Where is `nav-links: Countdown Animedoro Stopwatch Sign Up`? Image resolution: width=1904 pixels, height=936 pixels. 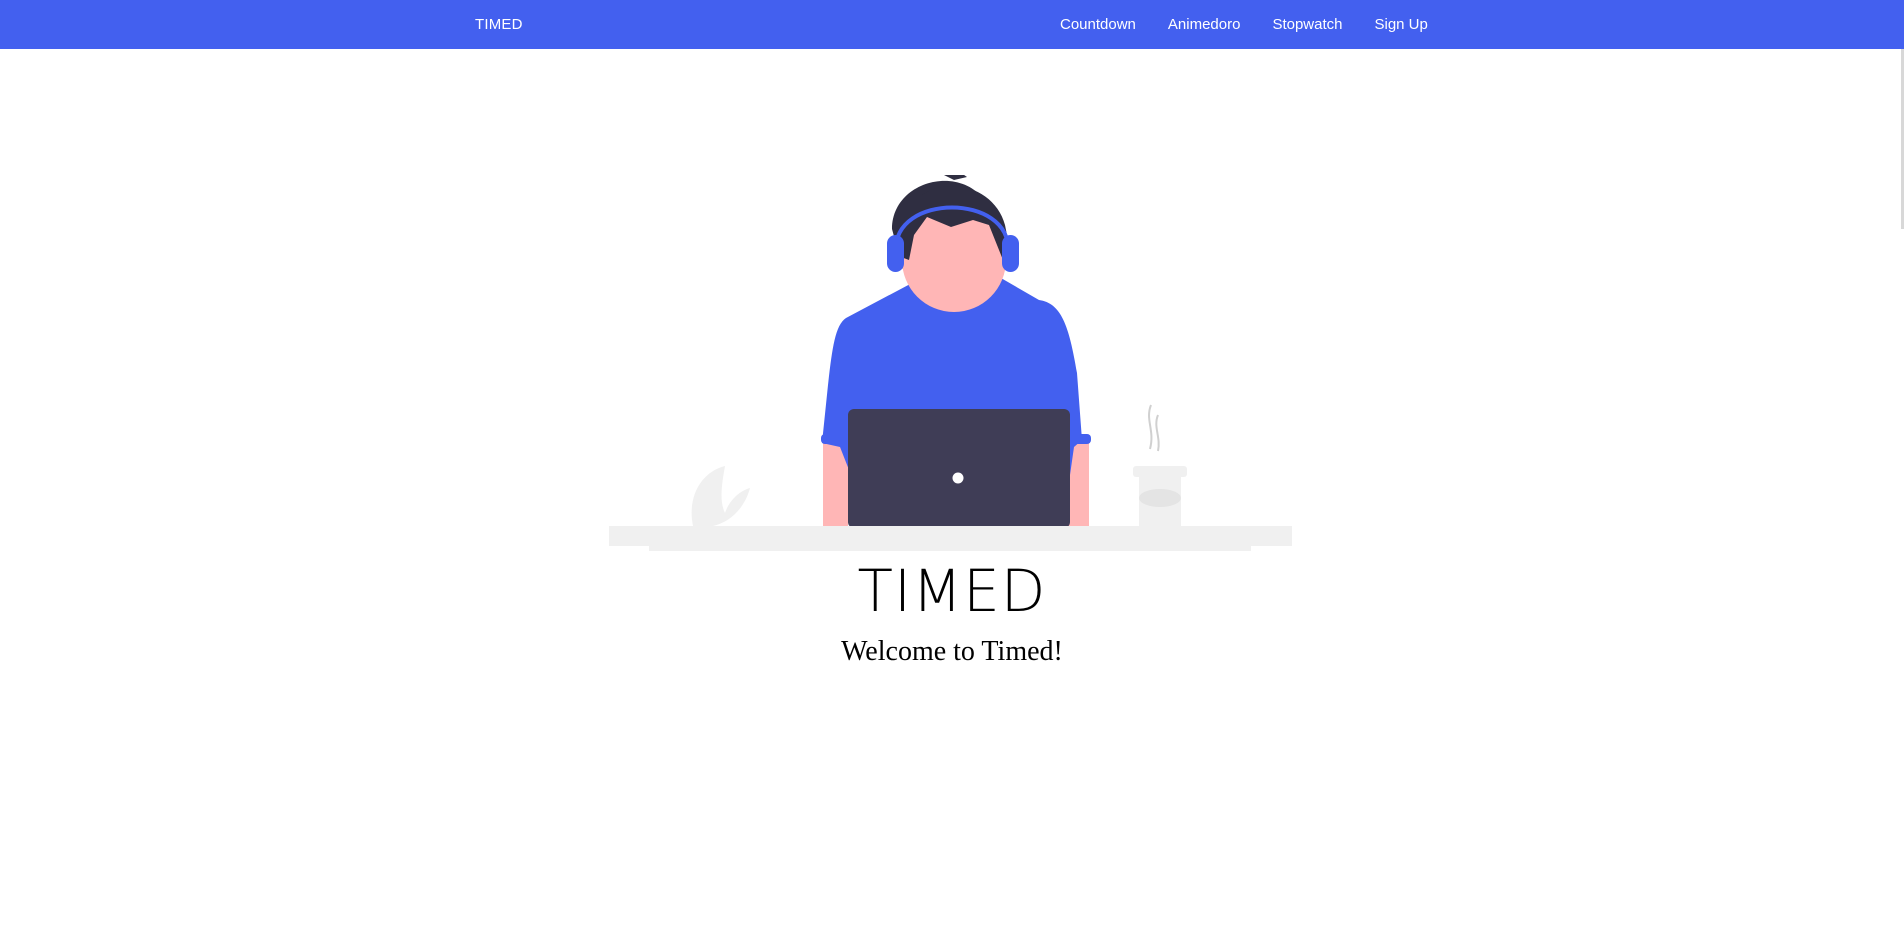 nav-links: Countdown Animedoro Stopwatch Sign Up is located at coordinates (1260, 24).